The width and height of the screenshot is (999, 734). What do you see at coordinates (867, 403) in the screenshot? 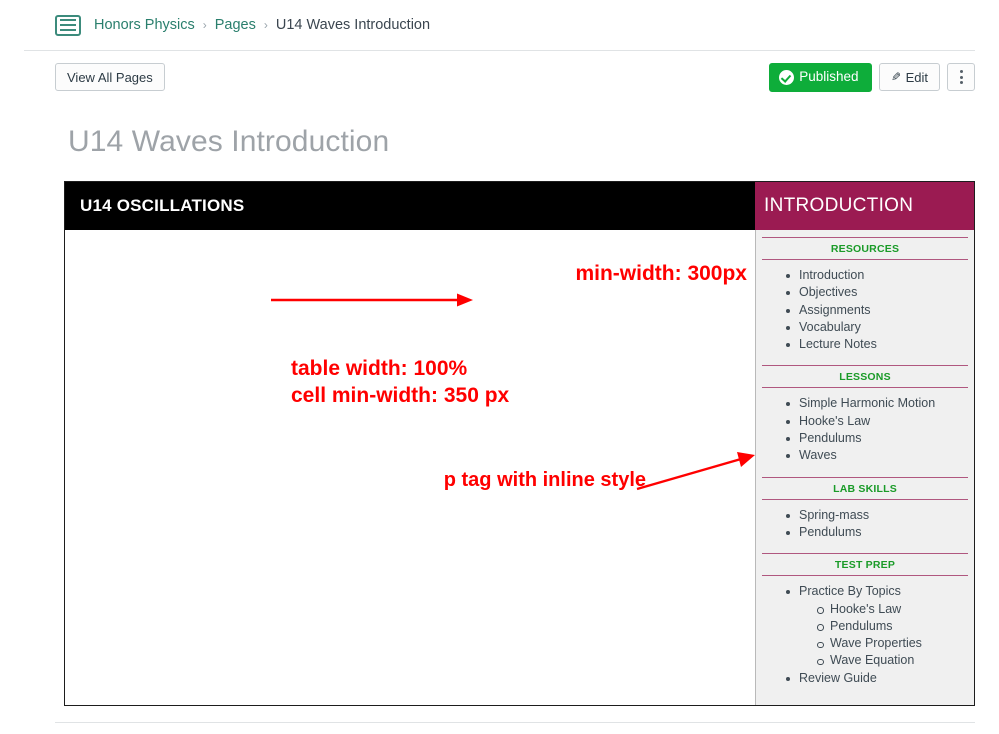
I see `list-item-label: Simple Harmonic Motion` at bounding box center [867, 403].